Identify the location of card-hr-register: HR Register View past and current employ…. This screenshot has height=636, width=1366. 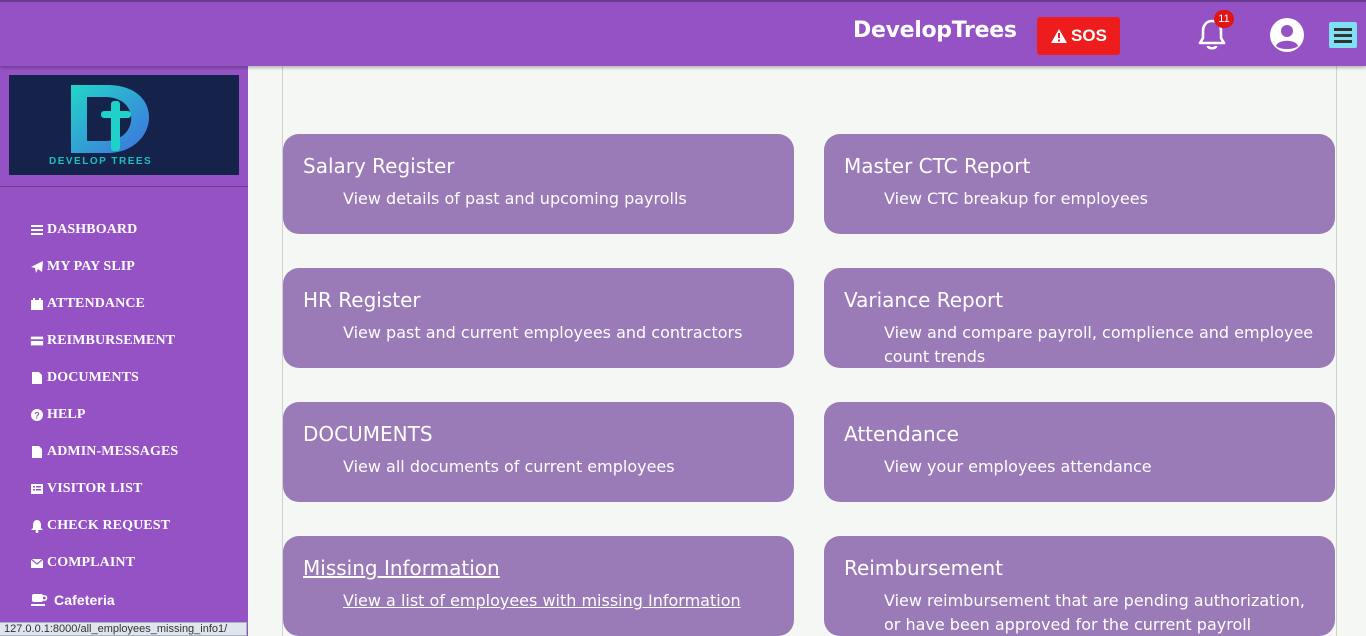
(538, 318).